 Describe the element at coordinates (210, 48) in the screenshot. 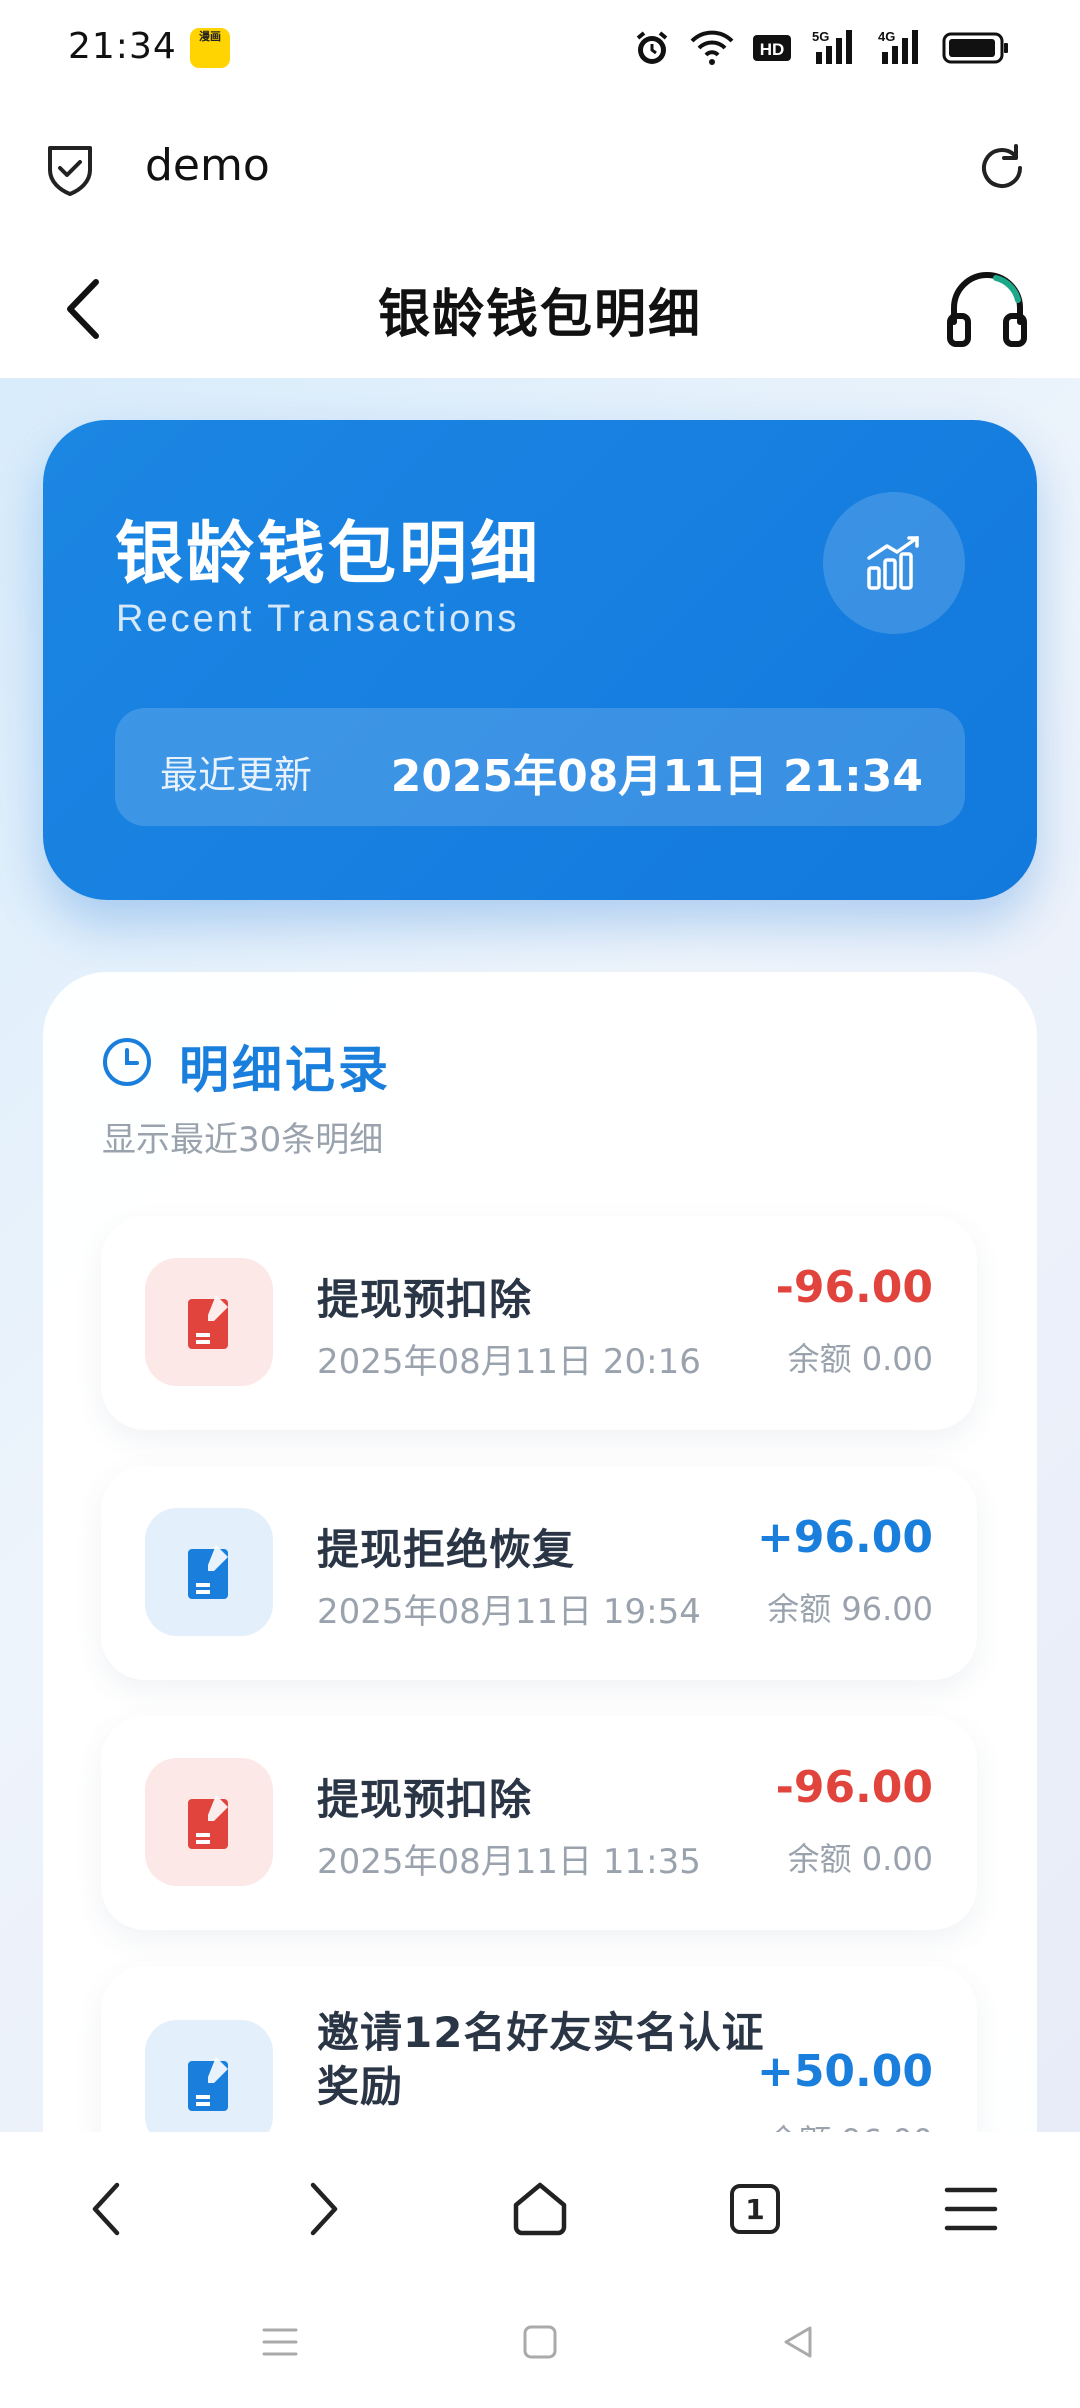

I see `app-notification-icon: 漫画` at that location.